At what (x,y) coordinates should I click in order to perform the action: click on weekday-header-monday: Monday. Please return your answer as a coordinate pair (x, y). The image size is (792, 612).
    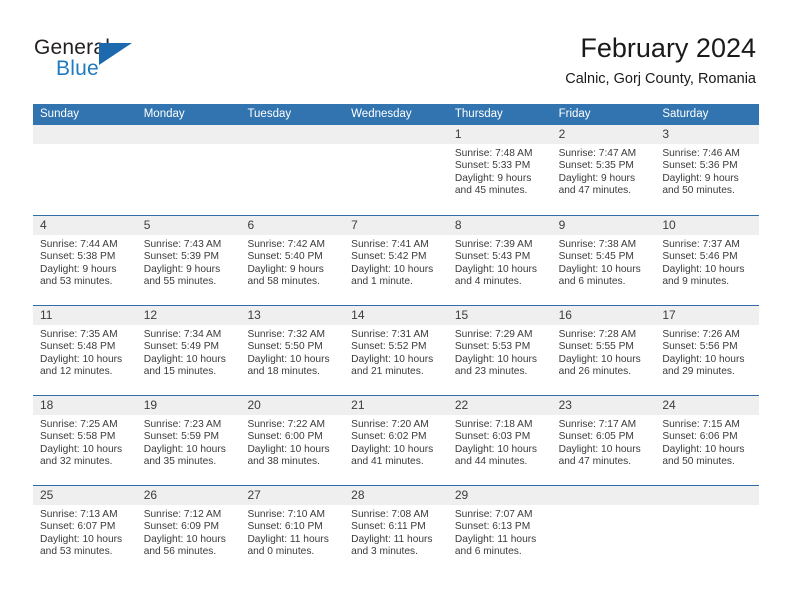
    Looking at the image, I should click on (164, 114).